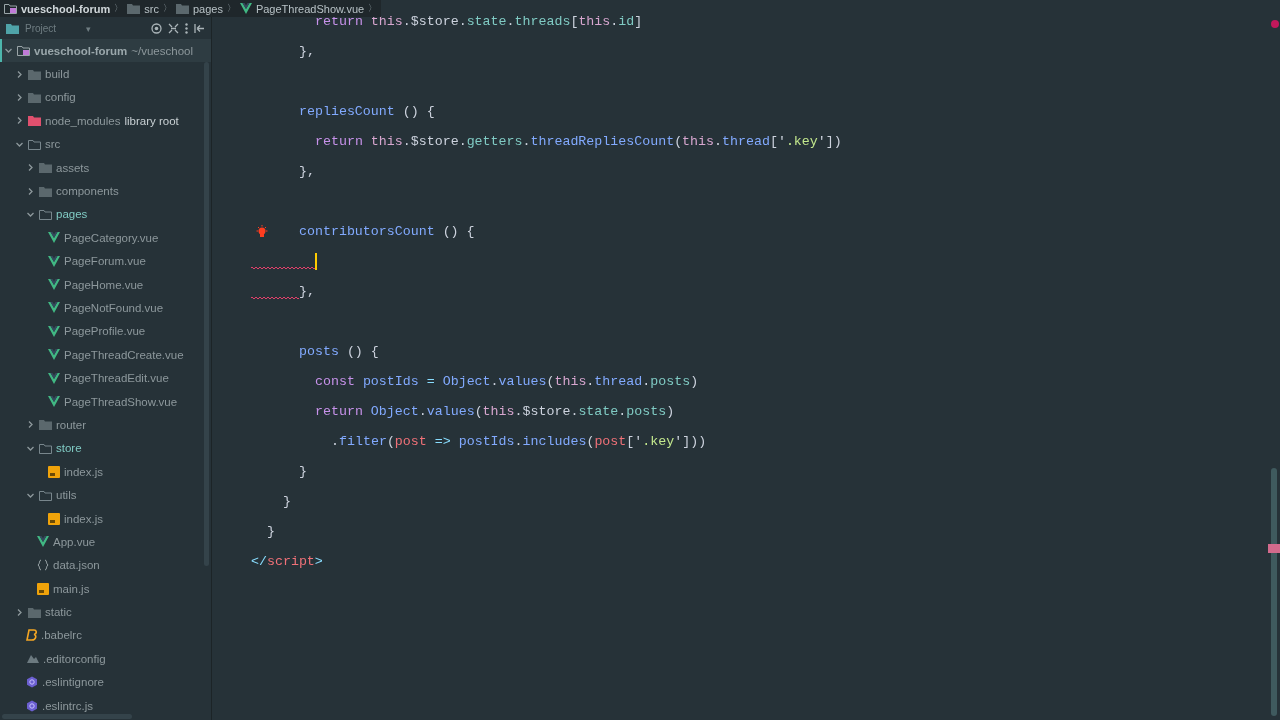 This screenshot has width=1280, height=720. Describe the element at coordinates (105, 51) in the screenshot. I see `tree-item: vueschool-forum ~/vueschool` at that location.